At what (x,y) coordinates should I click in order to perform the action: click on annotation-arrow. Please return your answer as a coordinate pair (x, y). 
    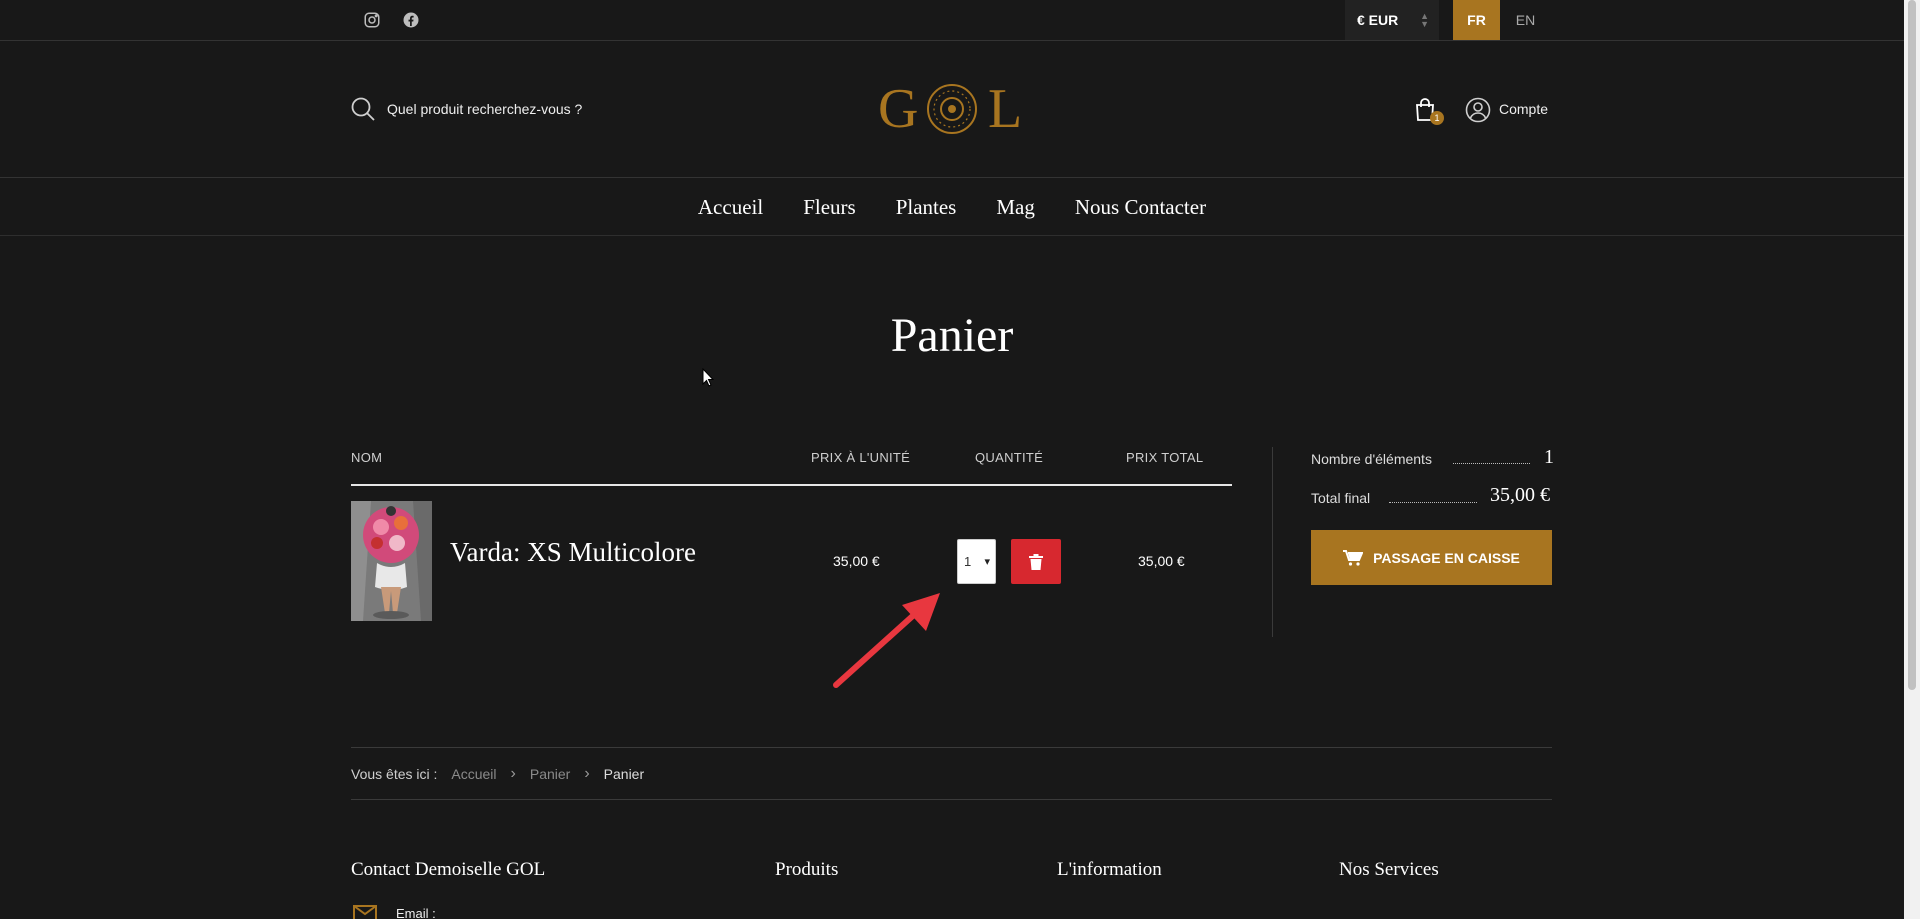
    Looking at the image, I should click on (886, 640).